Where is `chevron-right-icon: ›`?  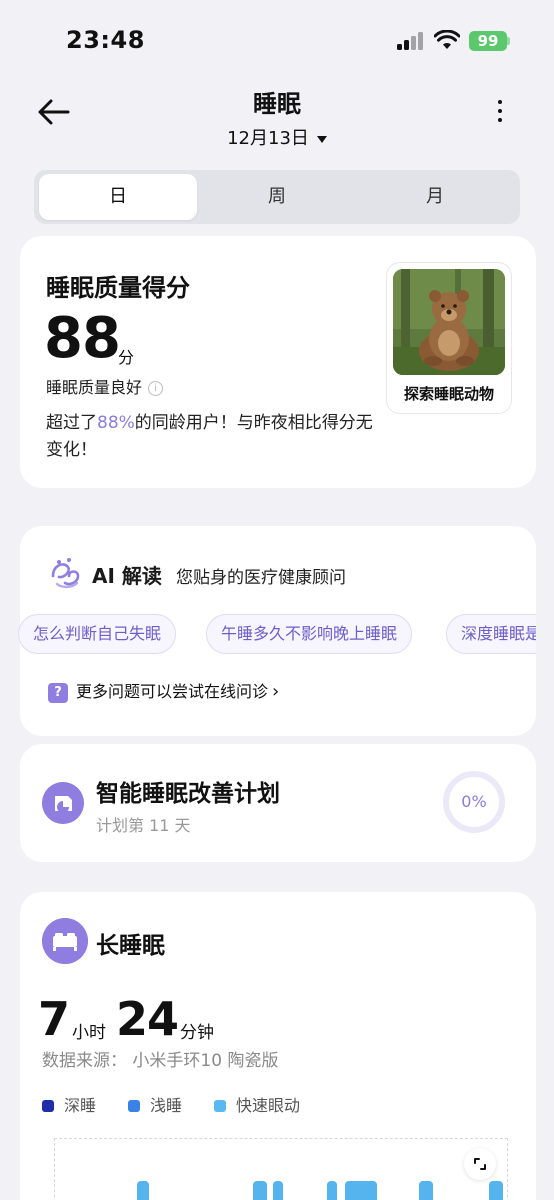
chevron-right-icon: › is located at coordinates (276, 691).